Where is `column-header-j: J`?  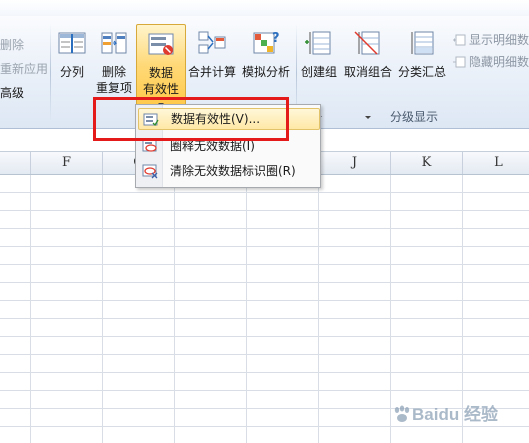 column-header-j: J is located at coordinates (355, 163).